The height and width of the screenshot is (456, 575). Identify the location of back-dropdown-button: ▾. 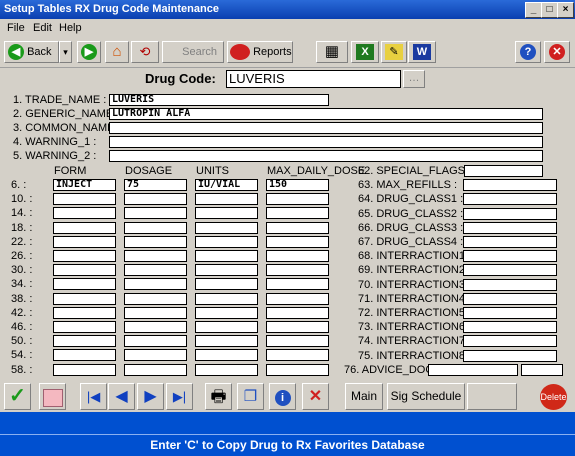
(65, 52).